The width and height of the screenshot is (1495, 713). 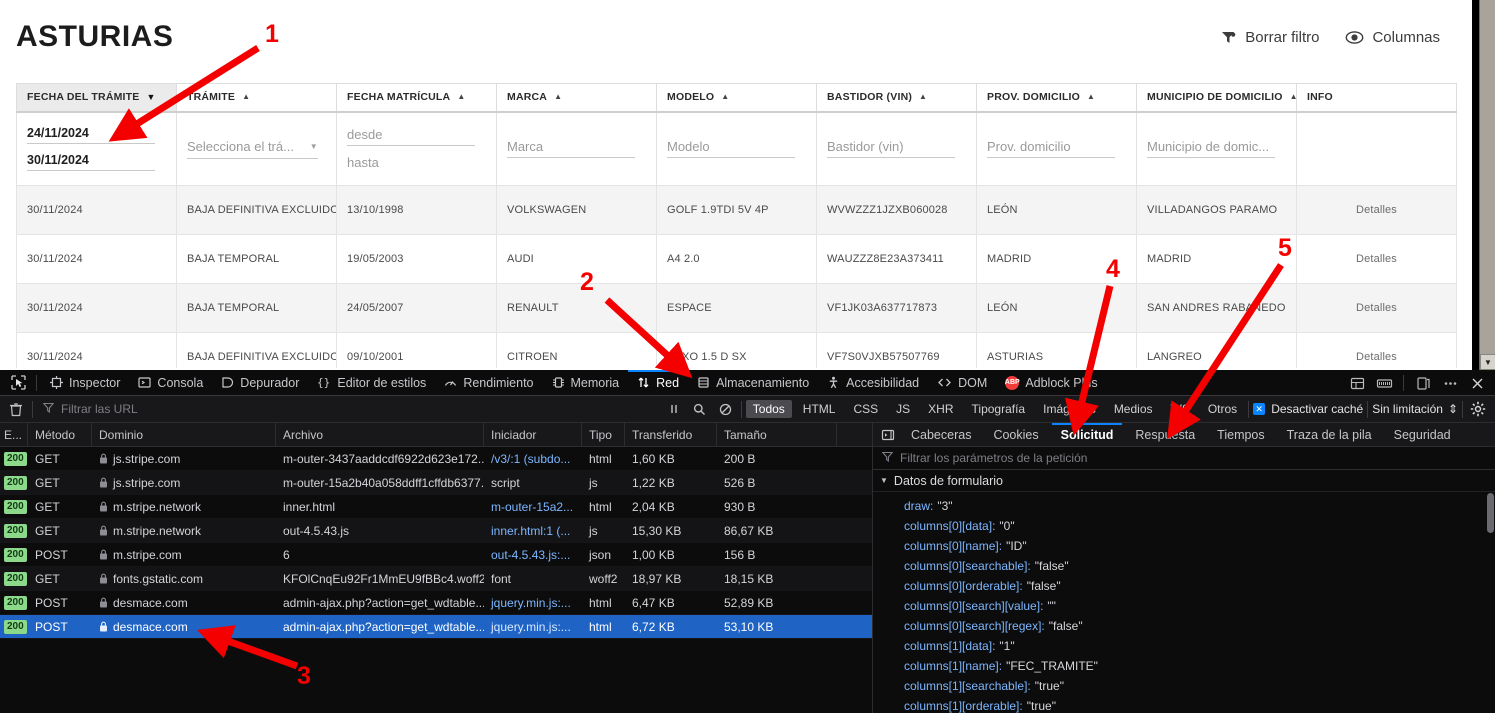 I want to click on columnas-button: Columnas, so click(x=1392, y=37).